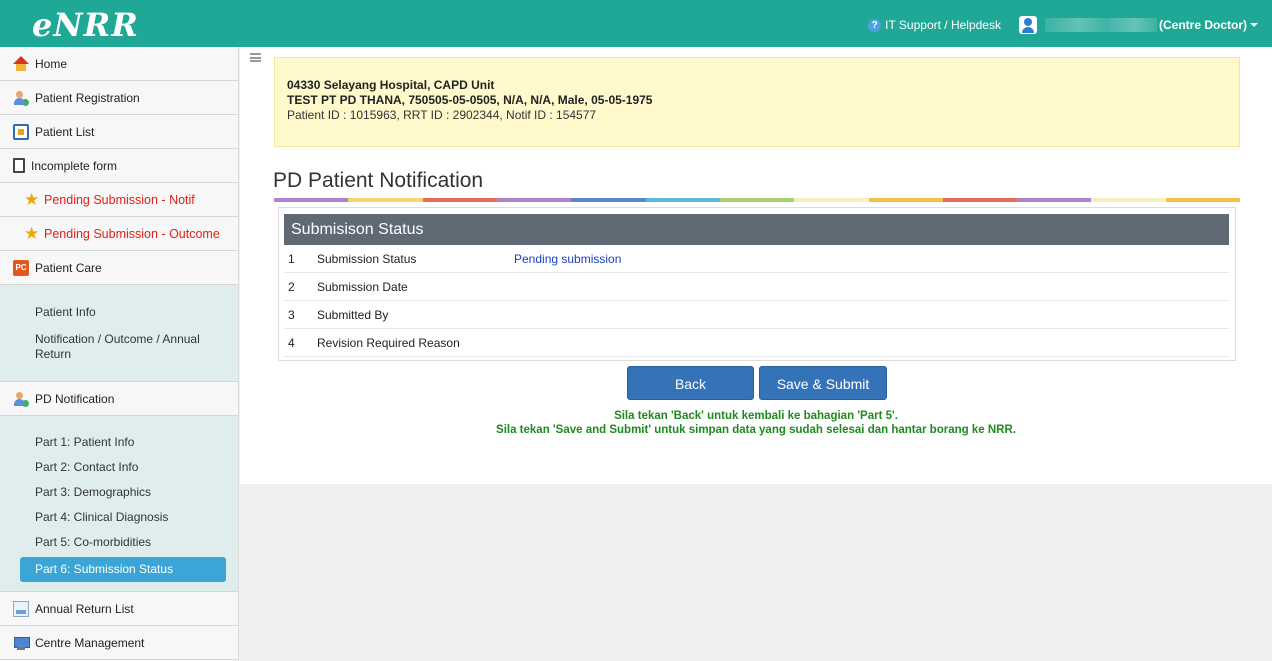 The width and height of the screenshot is (1272, 661). I want to click on sidebar-item-pending-outcome: ★ Pending Submission - Outcome, so click(119, 234).